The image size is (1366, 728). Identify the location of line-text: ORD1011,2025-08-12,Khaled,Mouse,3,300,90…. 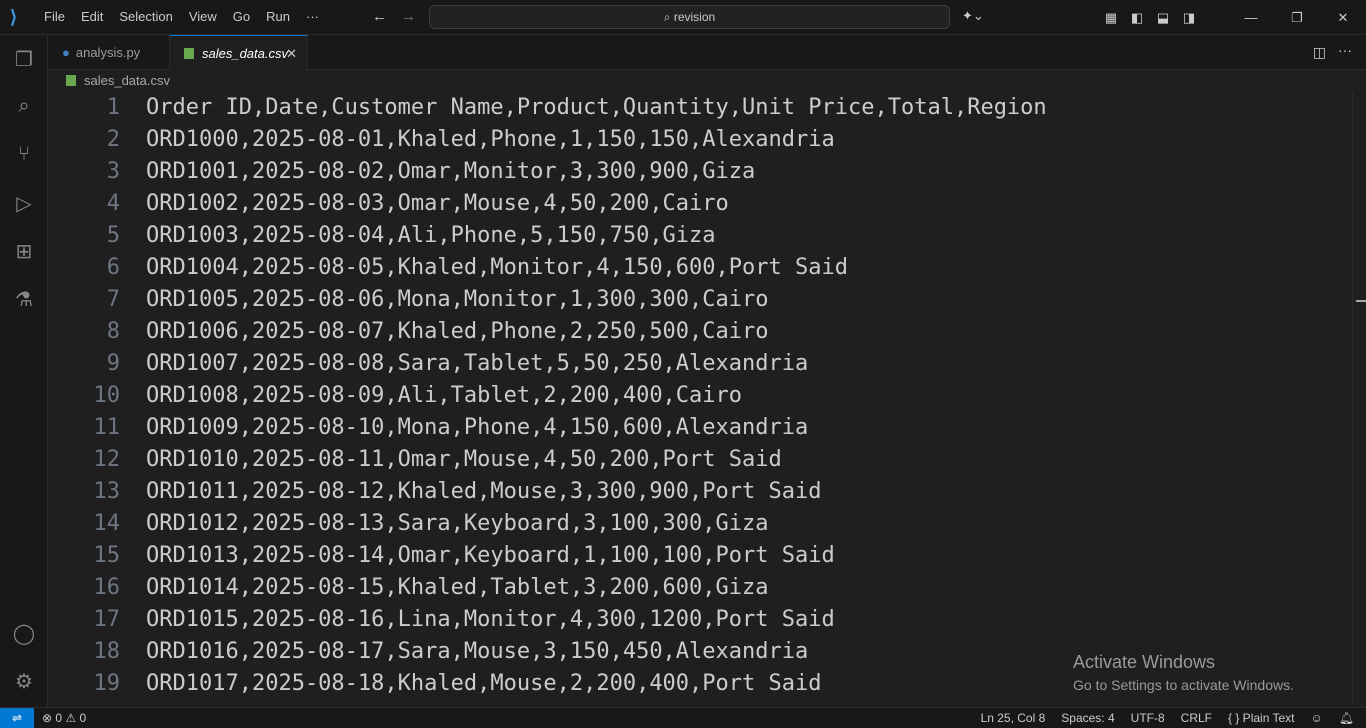
(484, 491).